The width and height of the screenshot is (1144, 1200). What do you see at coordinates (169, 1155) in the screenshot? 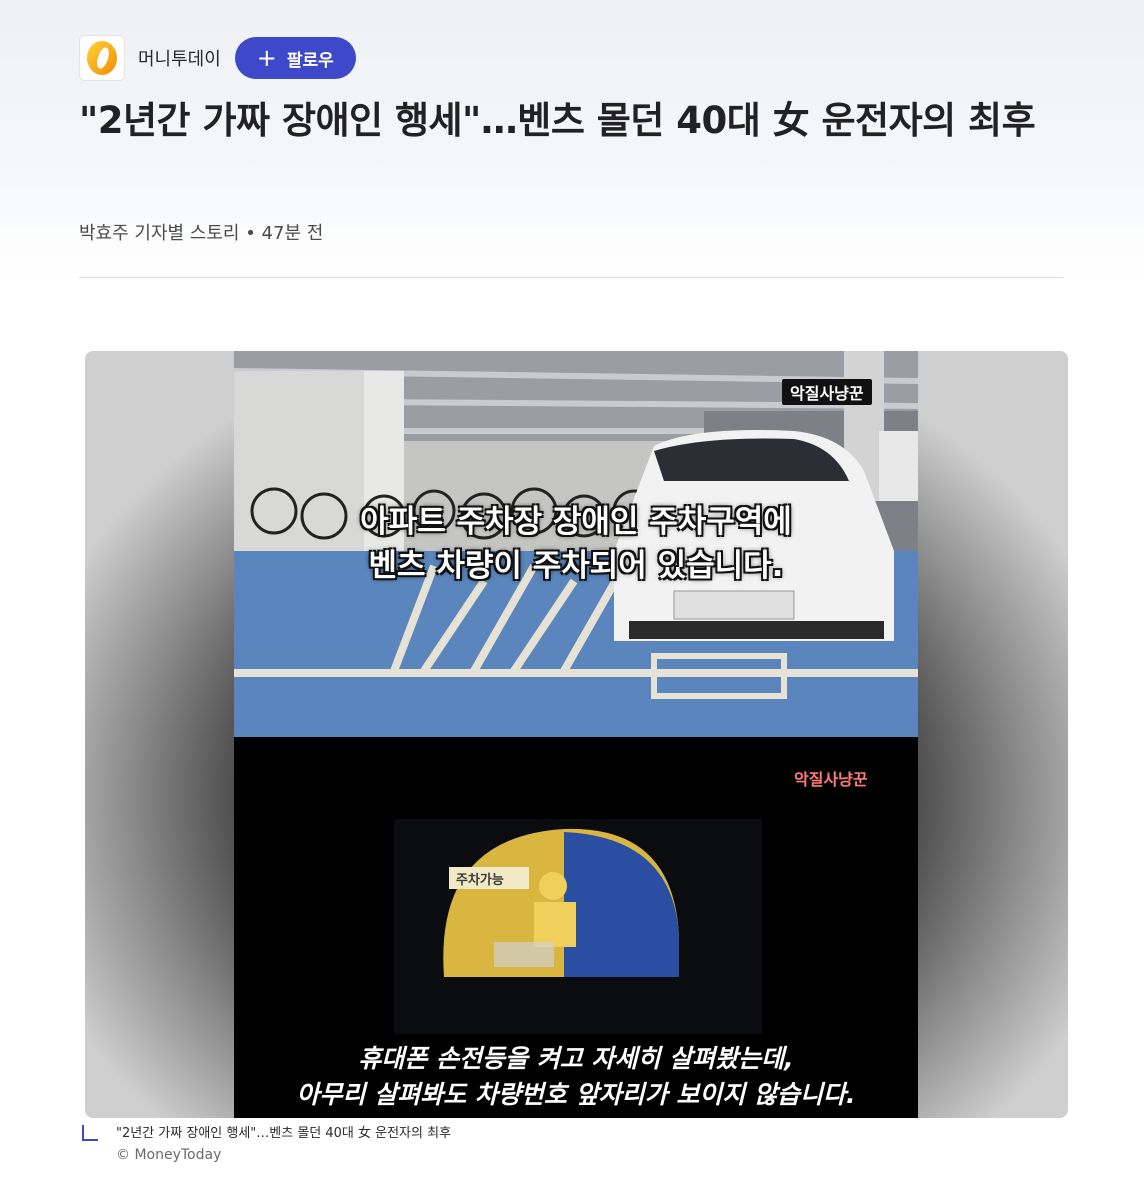
I see `image-credit: © MoneyToday` at bounding box center [169, 1155].